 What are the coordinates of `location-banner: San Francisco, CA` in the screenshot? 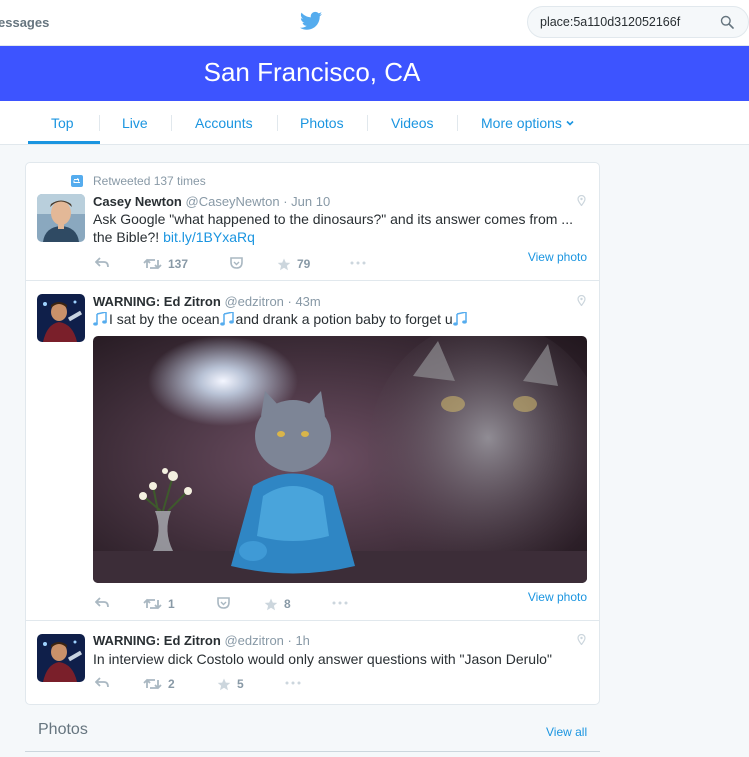 It's located at (374, 73).